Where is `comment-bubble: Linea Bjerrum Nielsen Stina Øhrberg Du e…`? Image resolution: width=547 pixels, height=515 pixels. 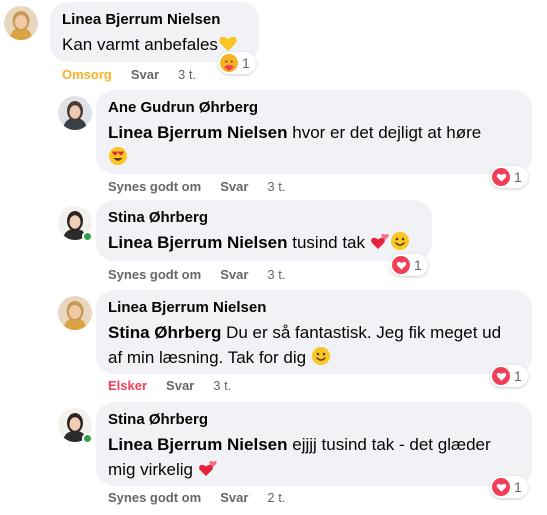 comment-bubble: Linea Bjerrum Nielsen Stina Øhrberg Du e… is located at coordinates (314, 332).